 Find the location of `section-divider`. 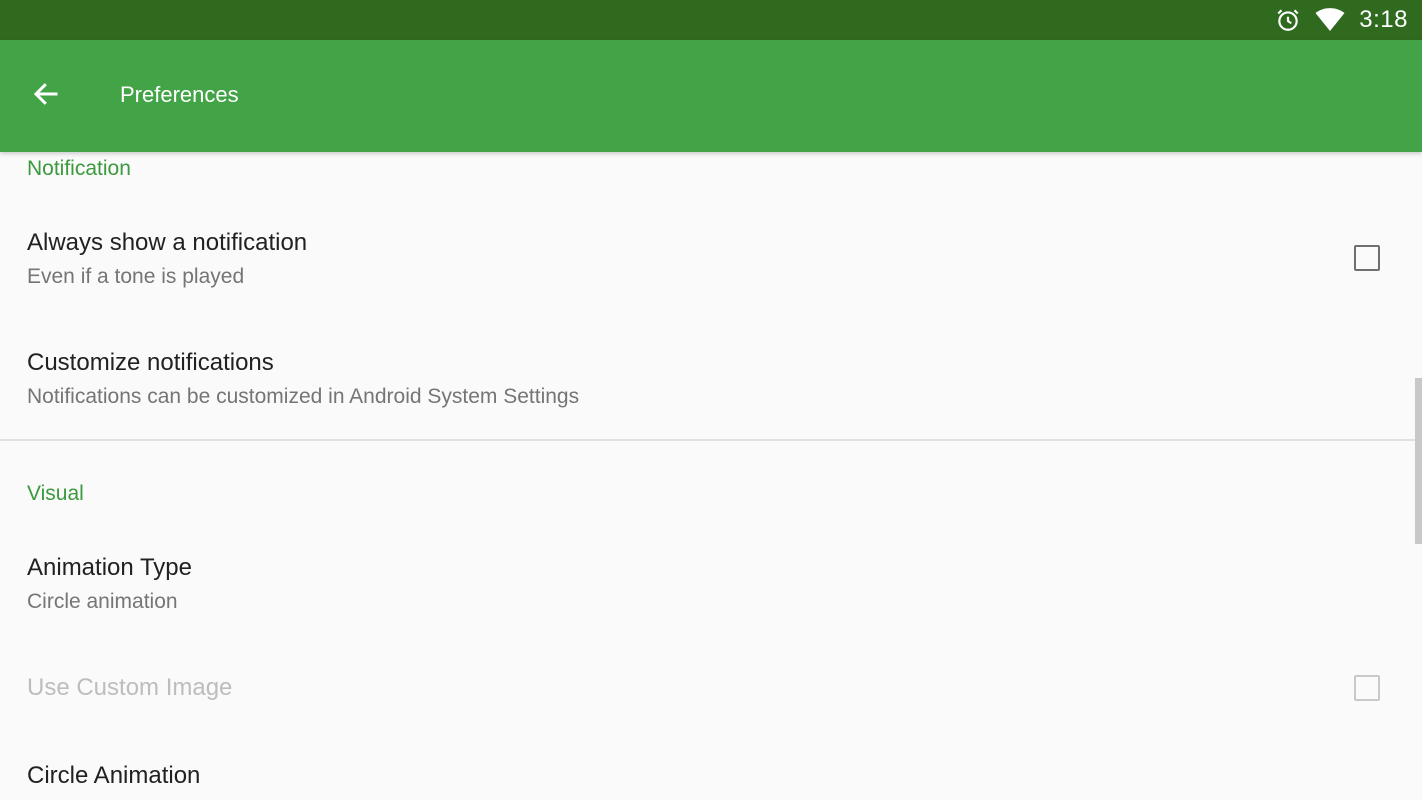

section-divider is located at coordinates (711, 440).